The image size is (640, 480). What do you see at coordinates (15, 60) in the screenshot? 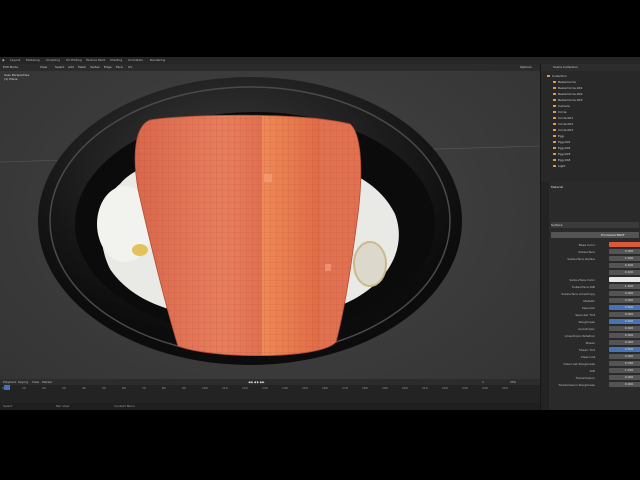
I see `menu-item: Layout` at bounding box center [15, 60].